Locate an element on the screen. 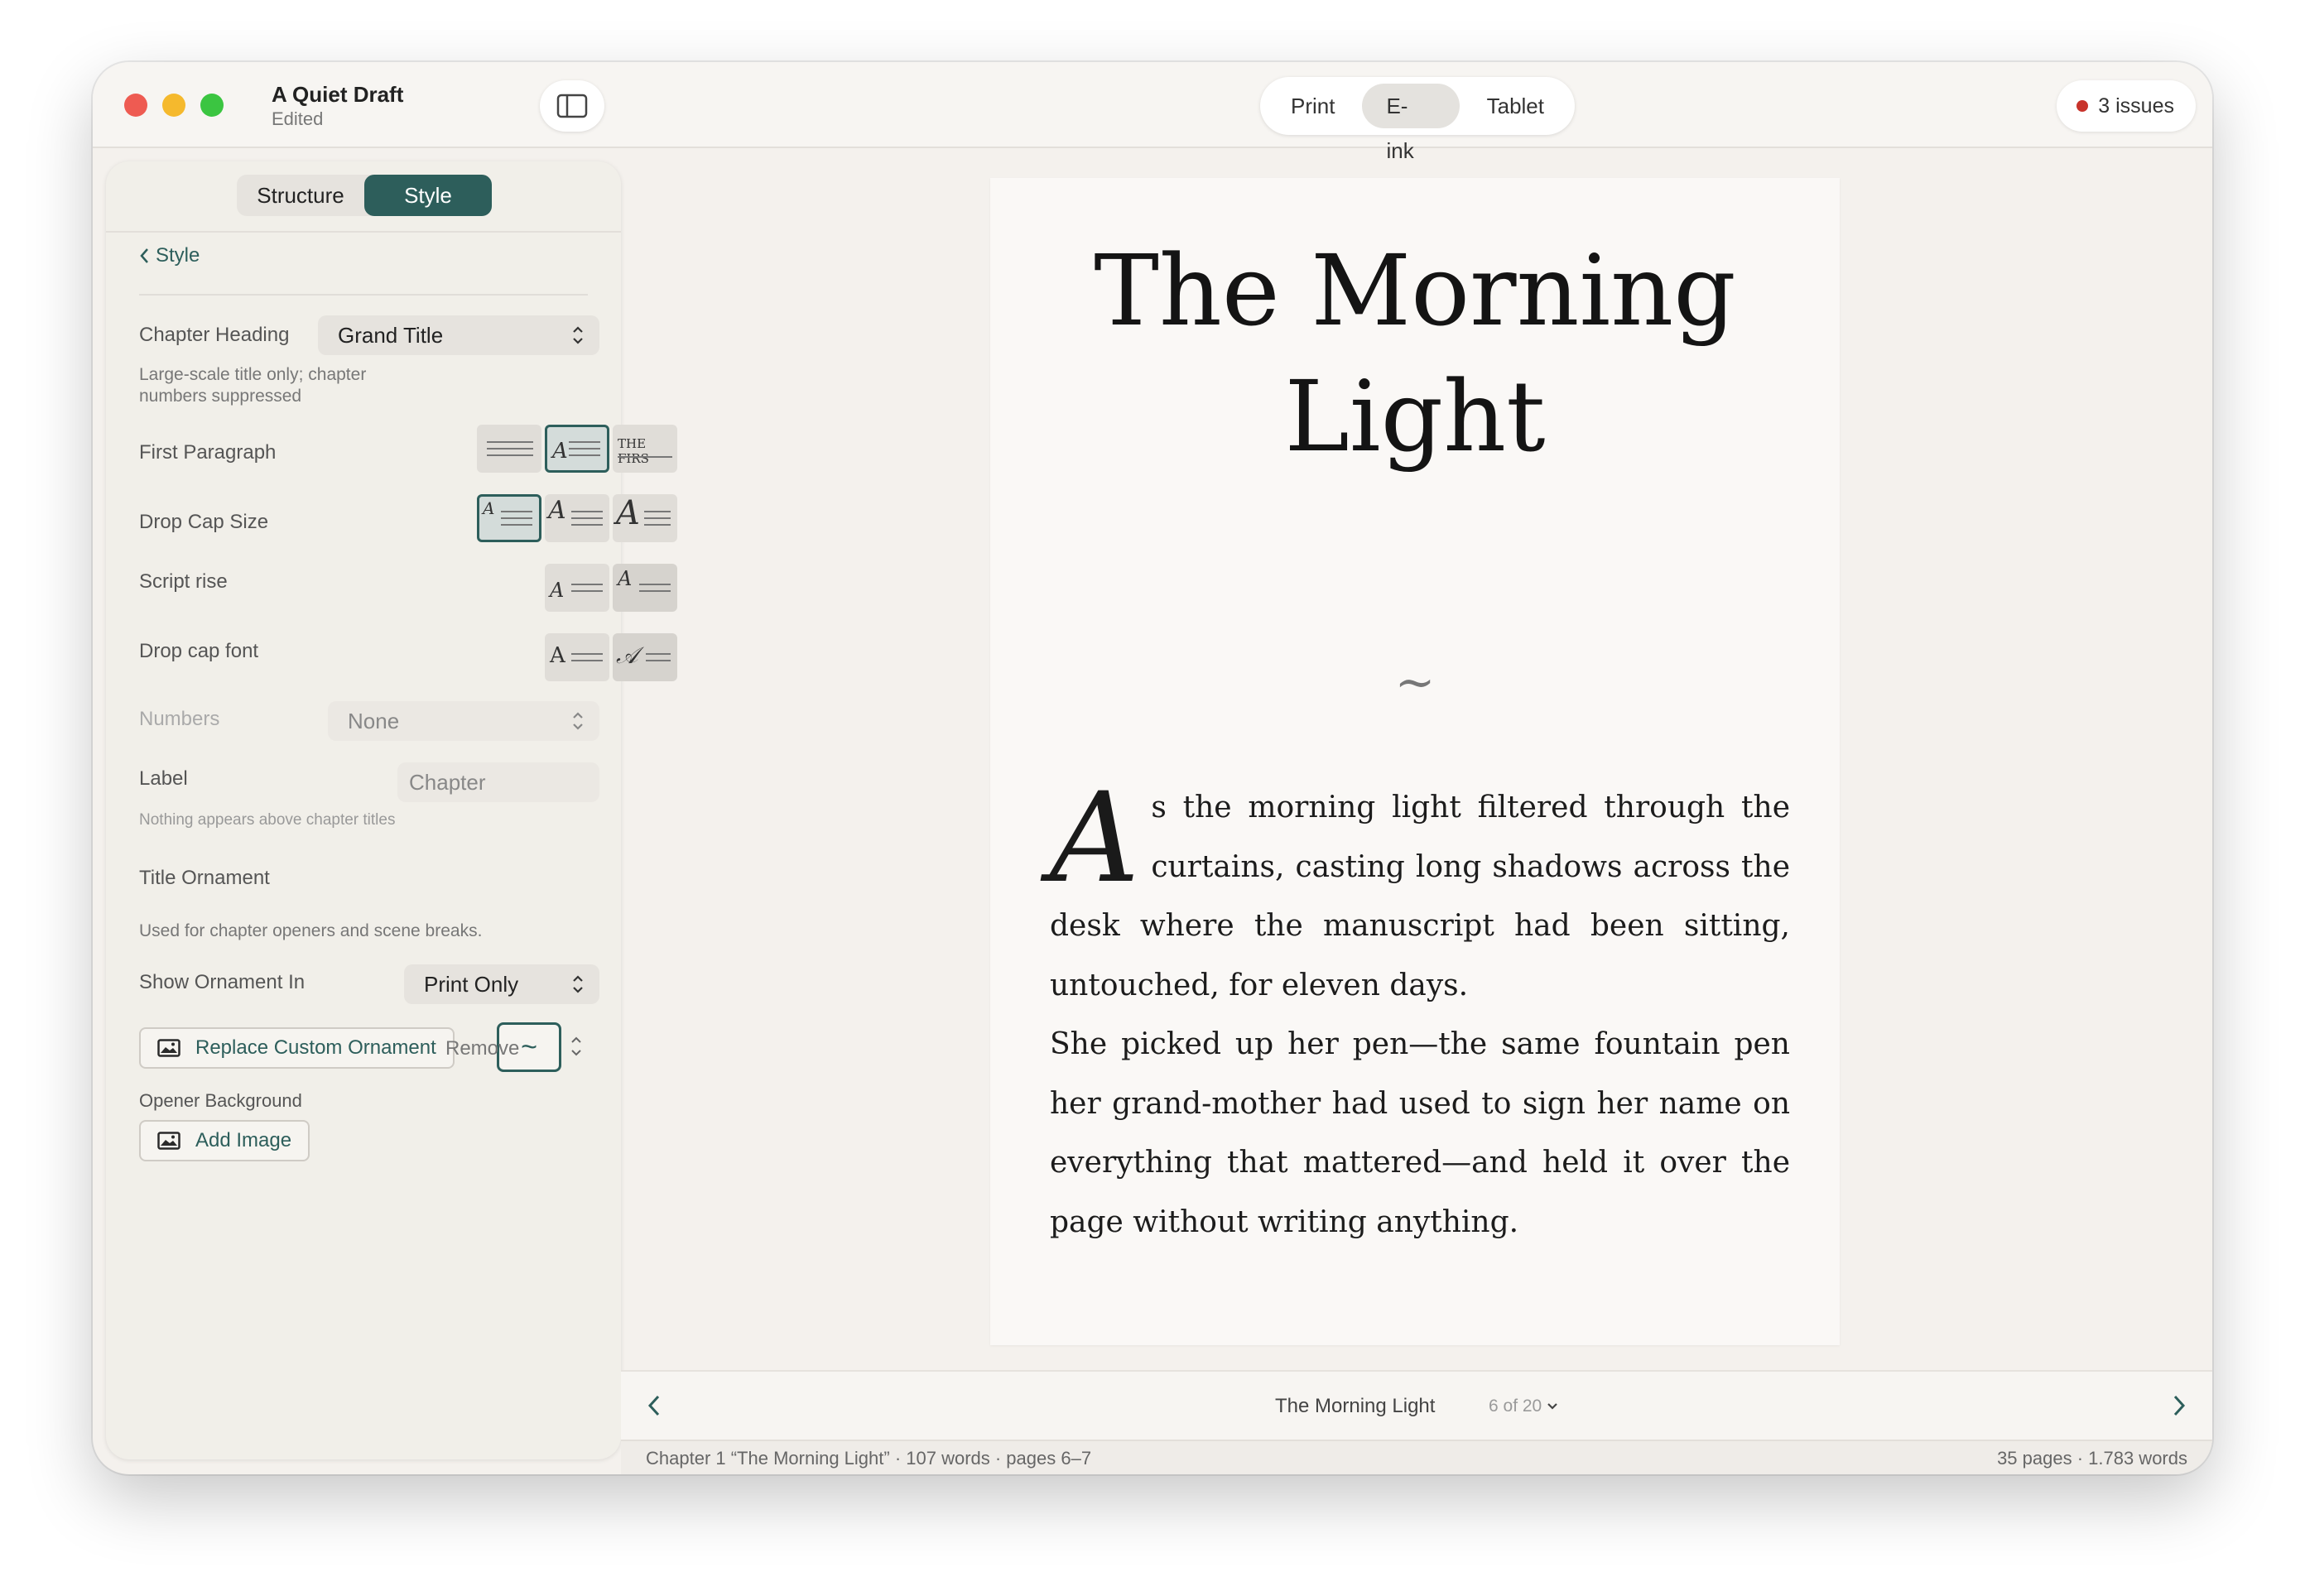  drop-cap-font-options: A 𝒜 is located at coordinates (611, 657).